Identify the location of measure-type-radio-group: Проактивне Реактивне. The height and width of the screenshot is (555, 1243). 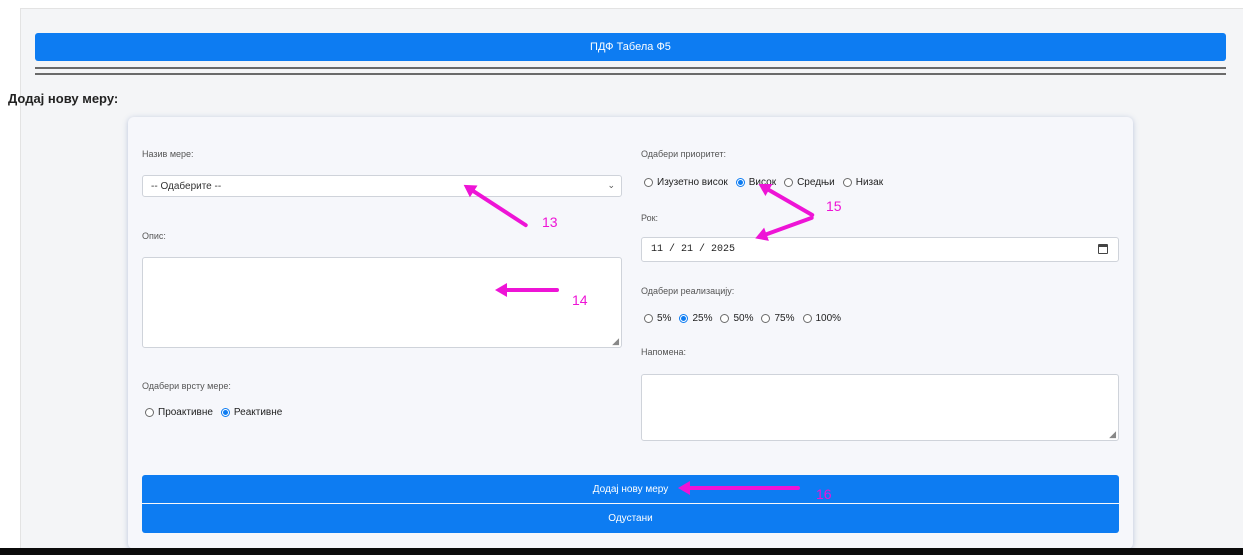
(217, 412).